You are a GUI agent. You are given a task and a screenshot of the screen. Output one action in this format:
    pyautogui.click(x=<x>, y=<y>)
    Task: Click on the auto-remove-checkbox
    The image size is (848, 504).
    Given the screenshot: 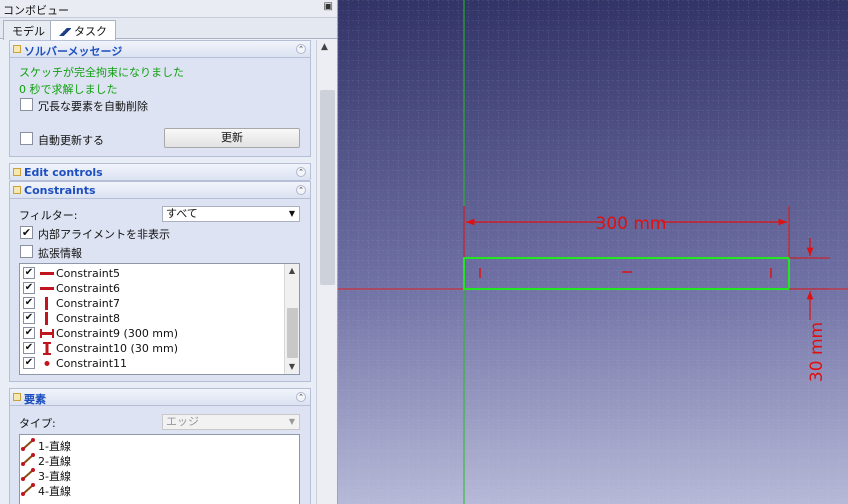 What is the action you would take?
    pyautogui.click(x=26, y=104)
    